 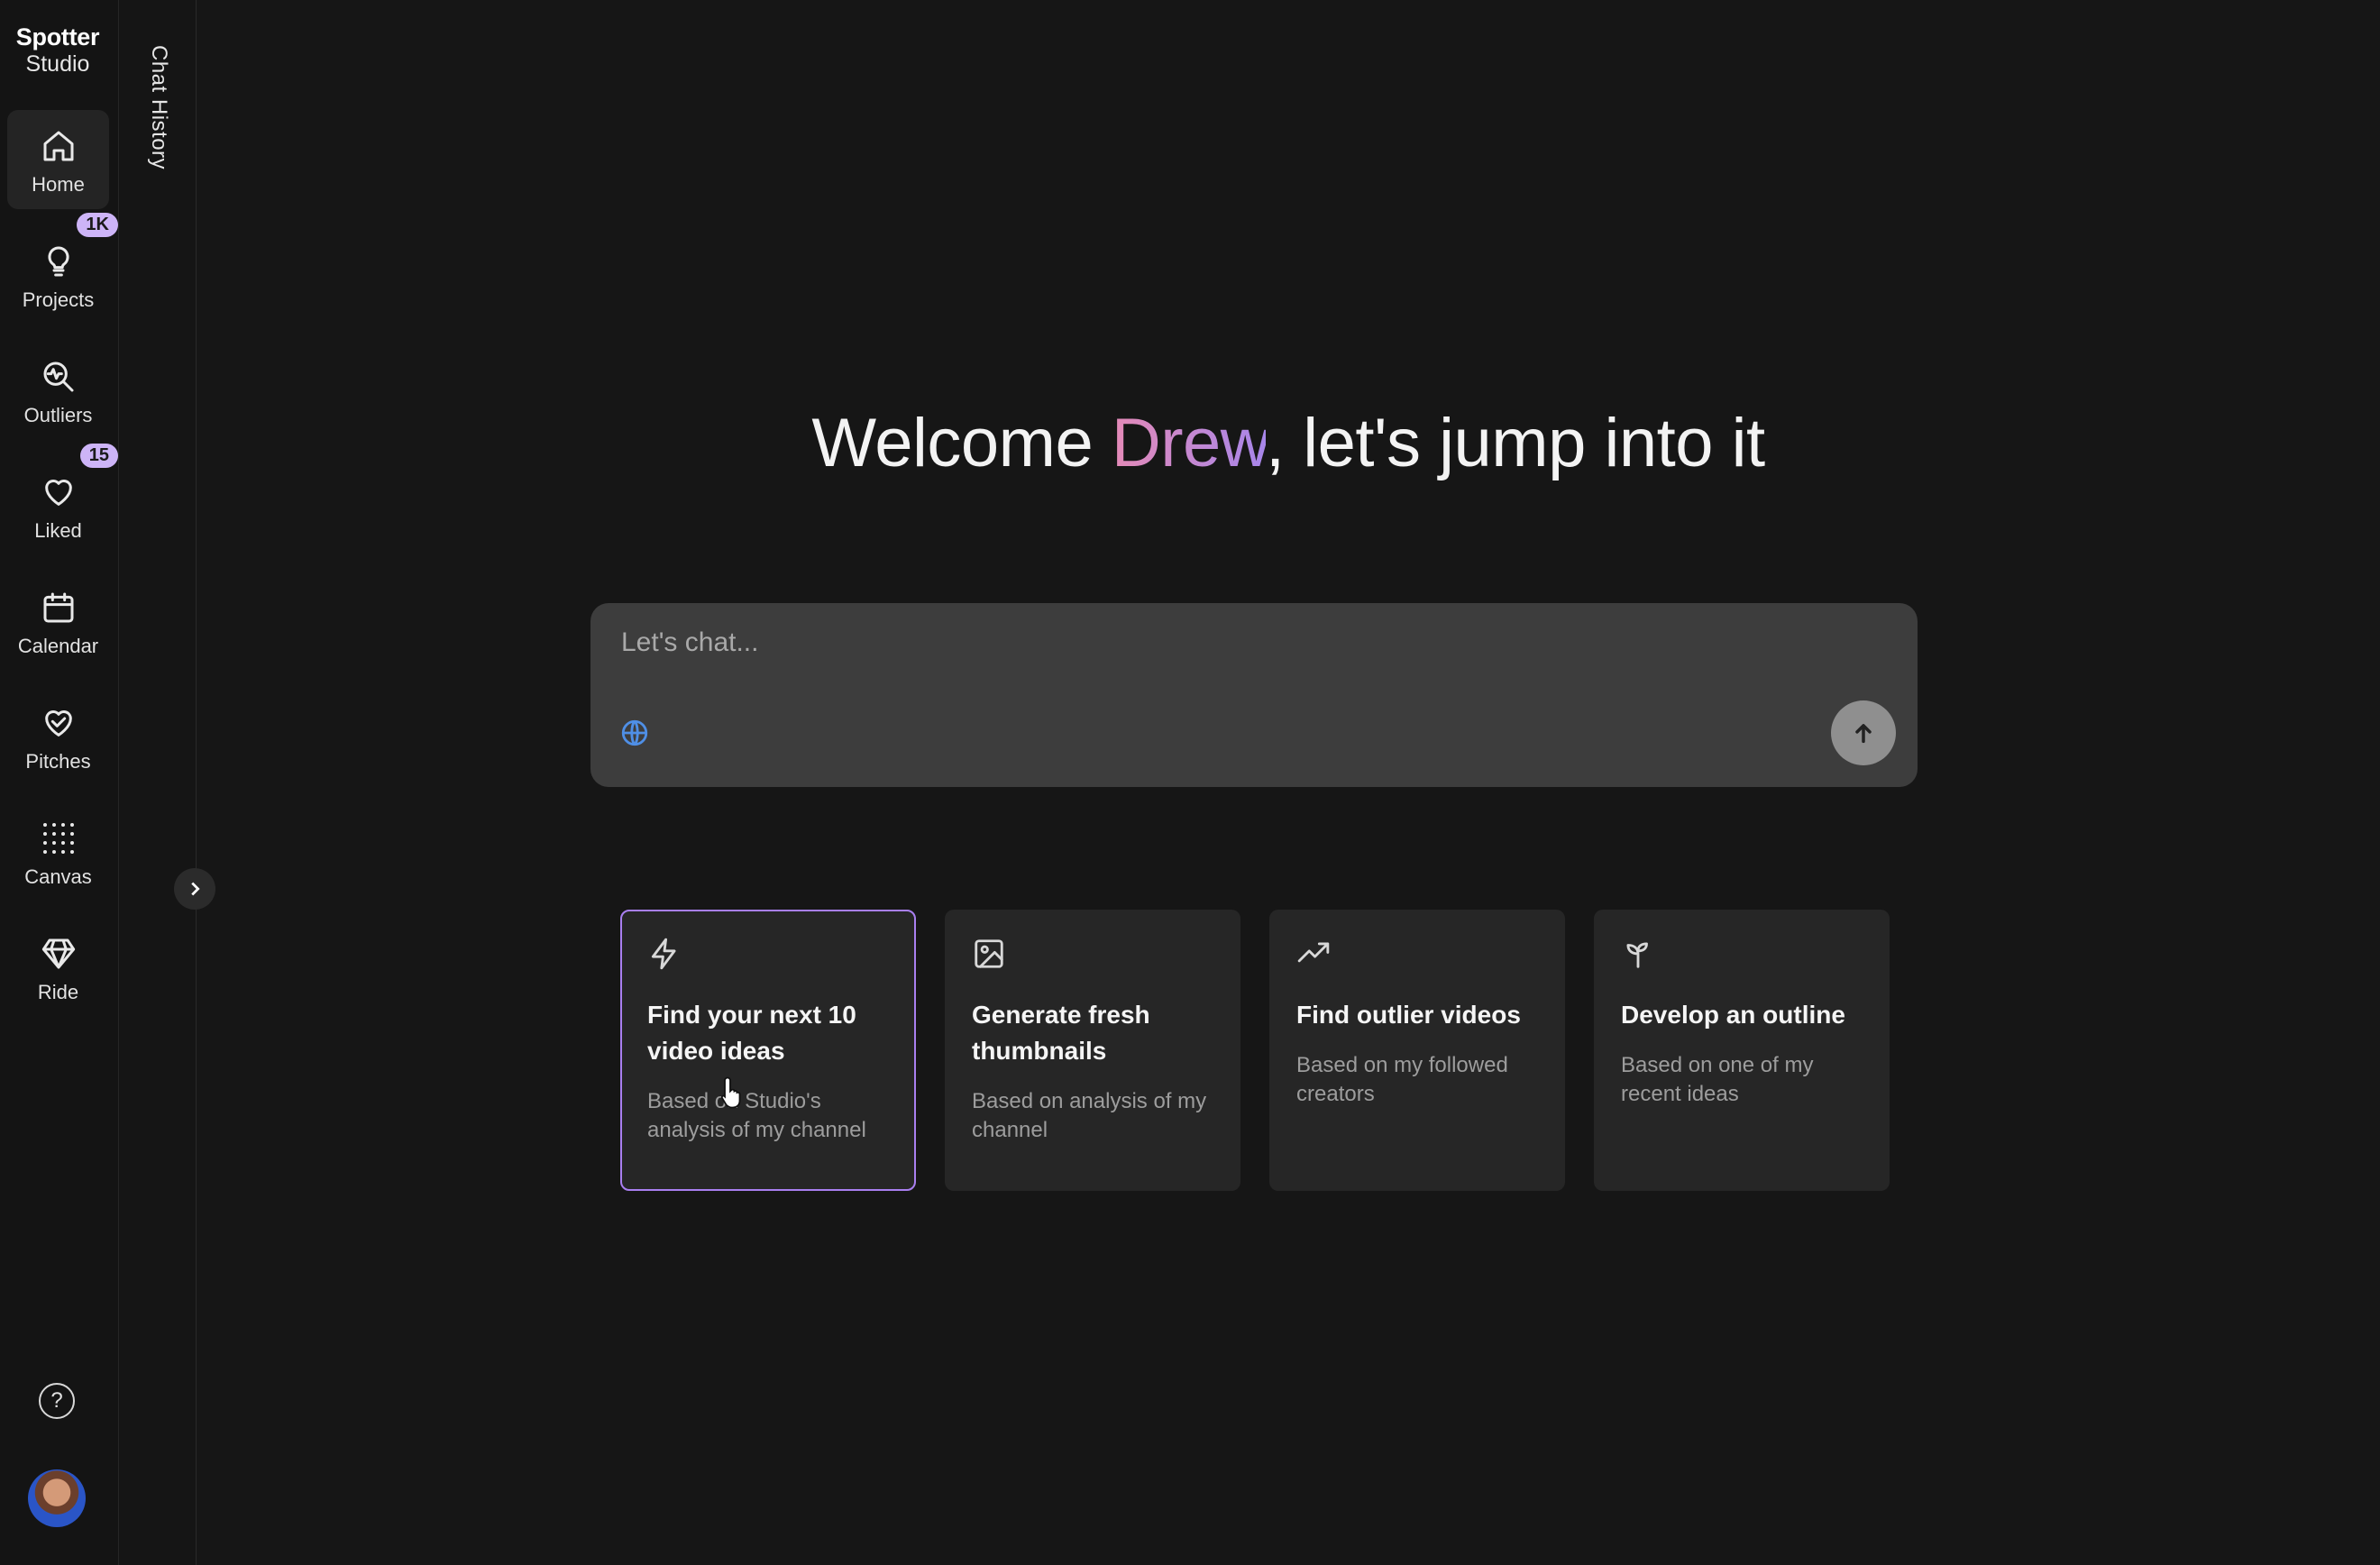 I want to click on nav-item-label: Liked, so click(x=58, y=530).